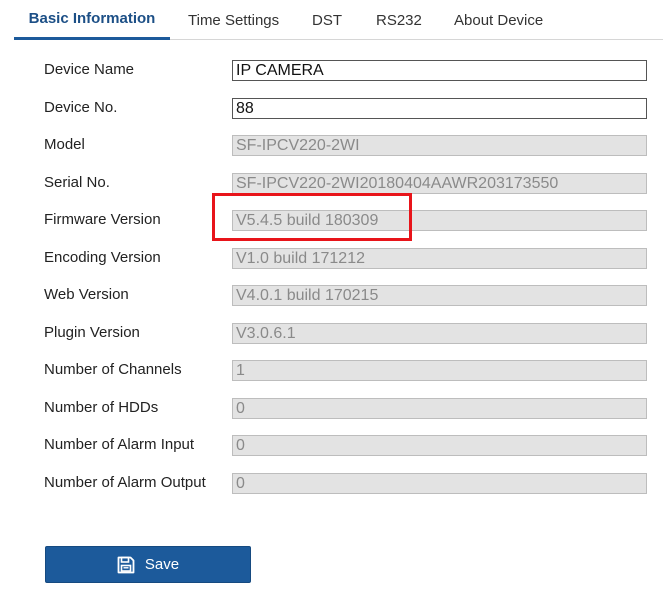 The width and height of the screenshot is (663, 606). Describe the element at coordinates (81, 107) in the screenshot. I see `device-no-label: Device No.` at that location.